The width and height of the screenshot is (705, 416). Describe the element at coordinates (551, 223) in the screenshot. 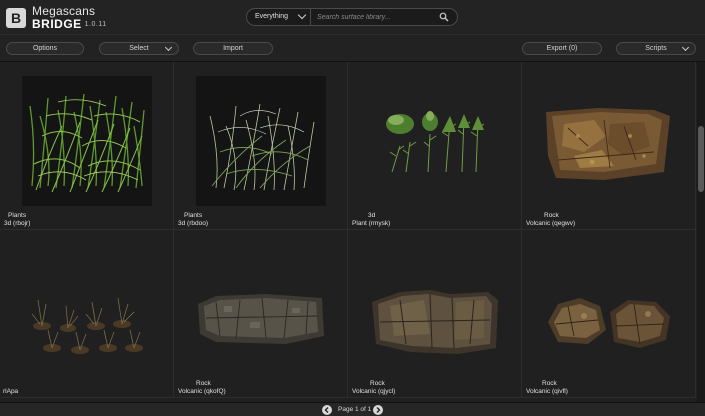

I see `asset-name: Volcanic (qegwv)` at that location.